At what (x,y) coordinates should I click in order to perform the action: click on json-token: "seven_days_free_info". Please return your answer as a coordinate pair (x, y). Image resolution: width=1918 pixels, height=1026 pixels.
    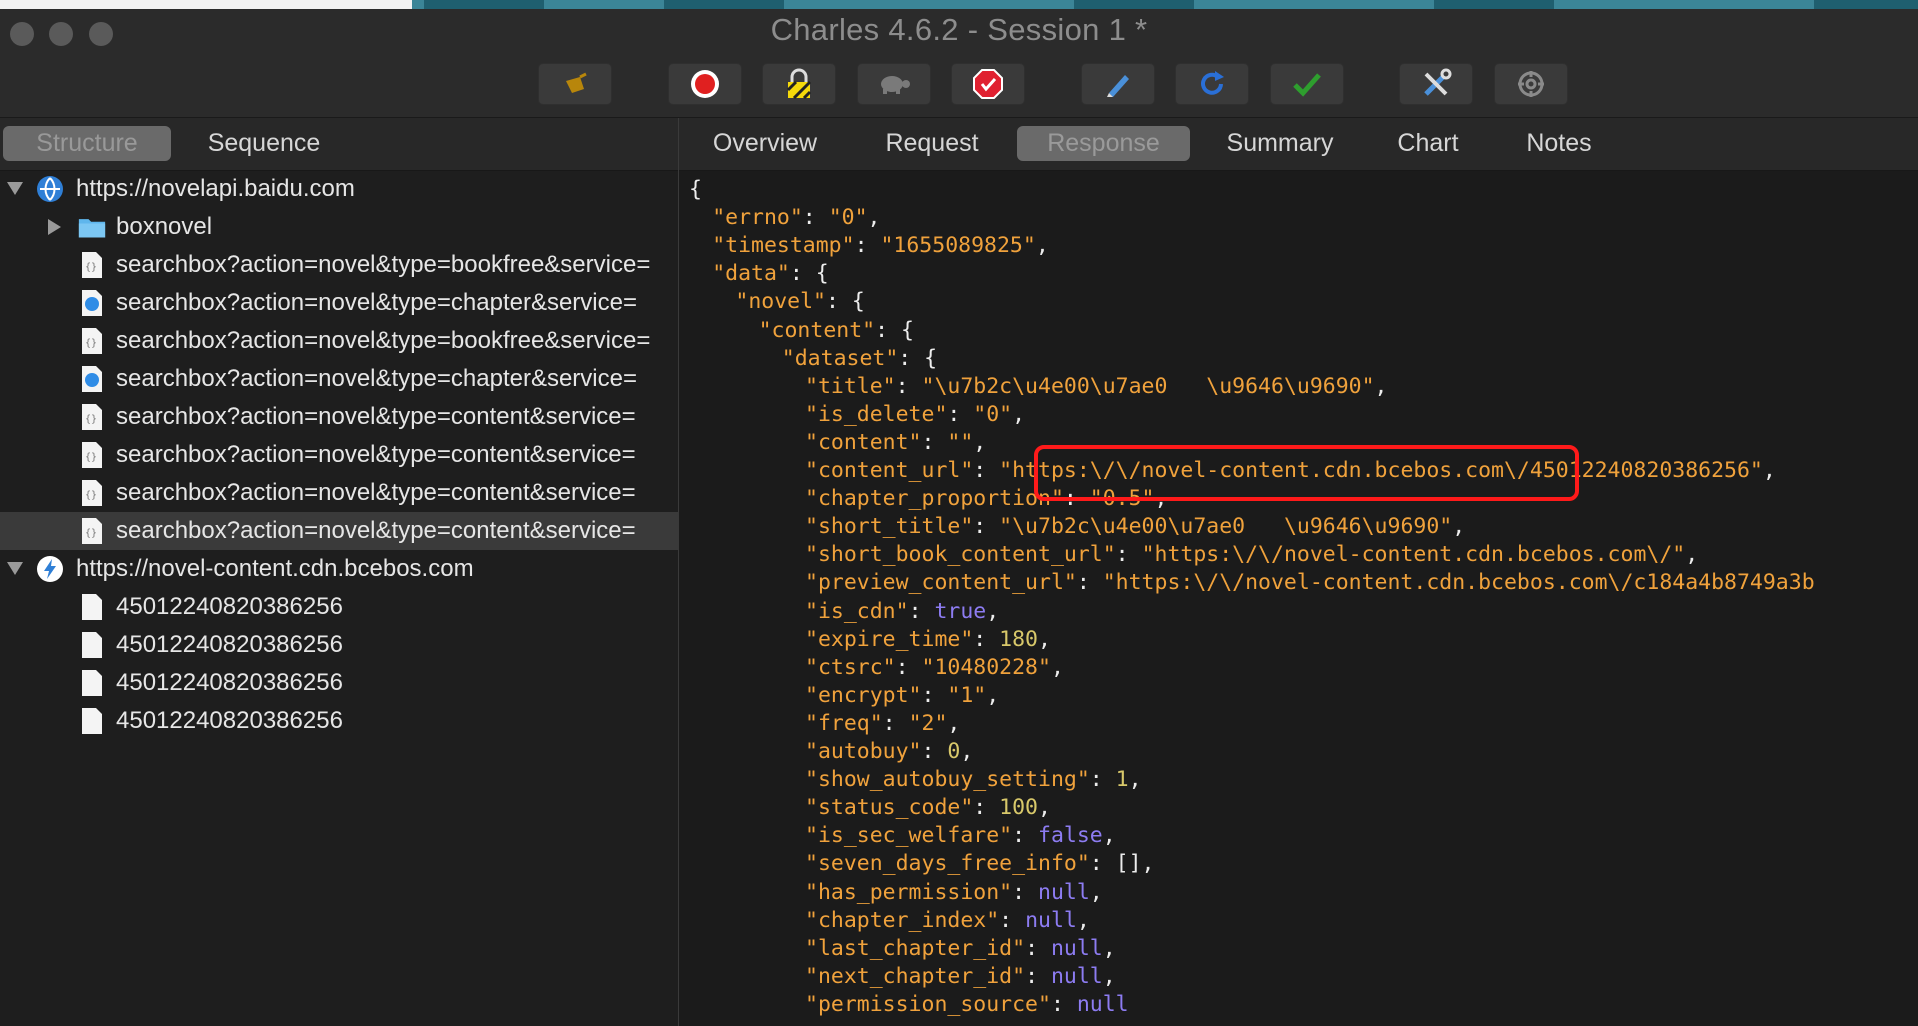
    Looking at the image, I should click on (947, 864).